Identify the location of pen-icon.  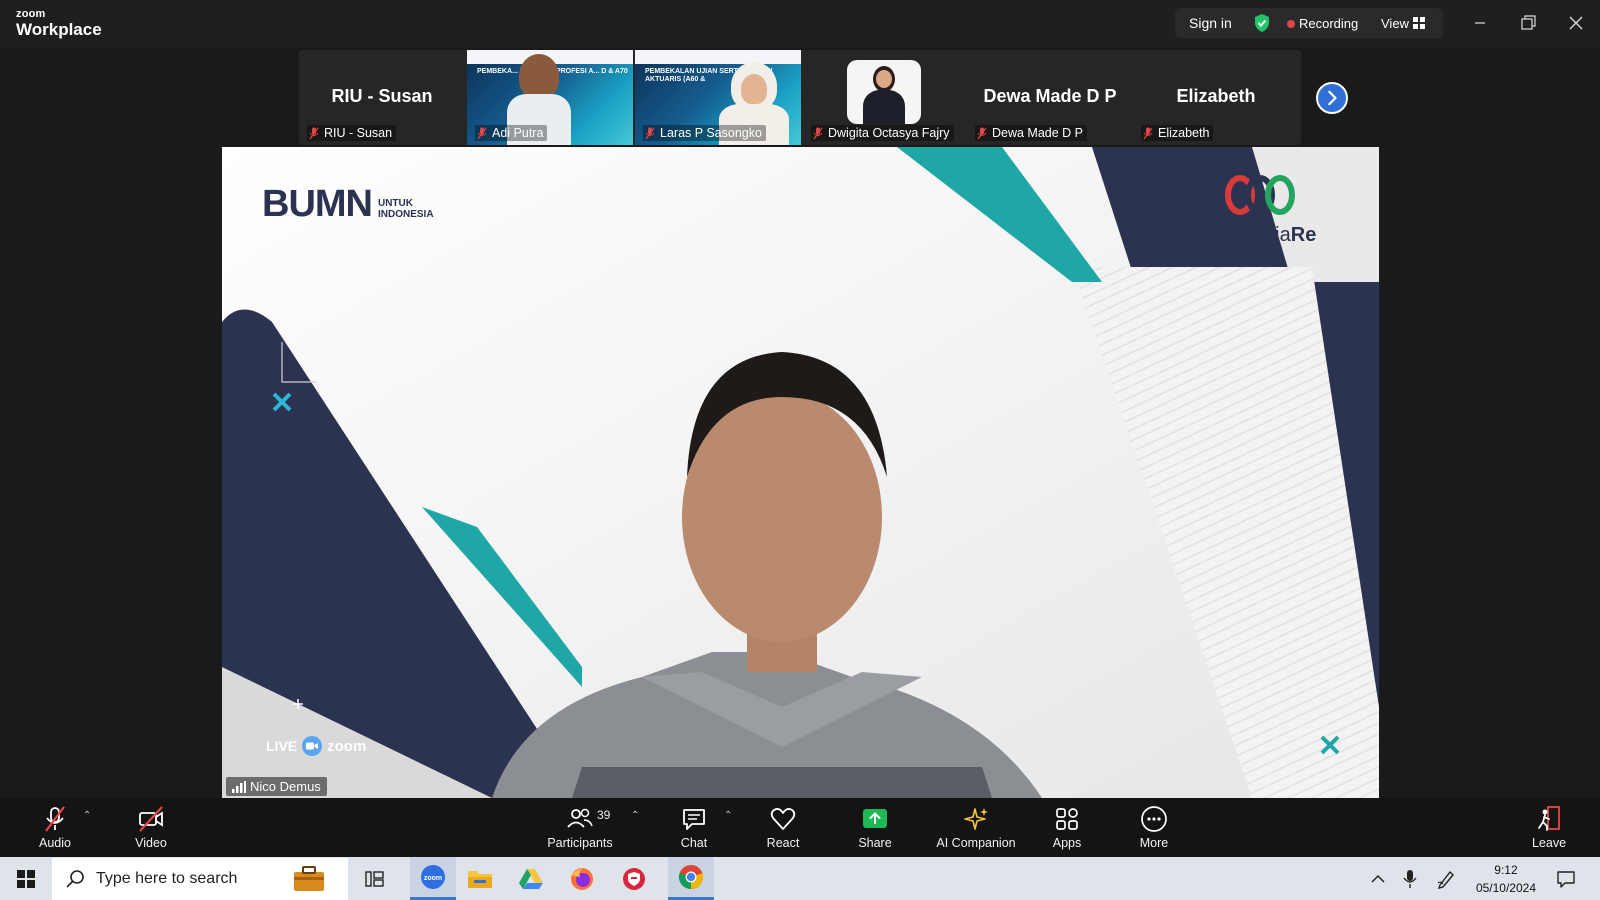
(1445, 879).